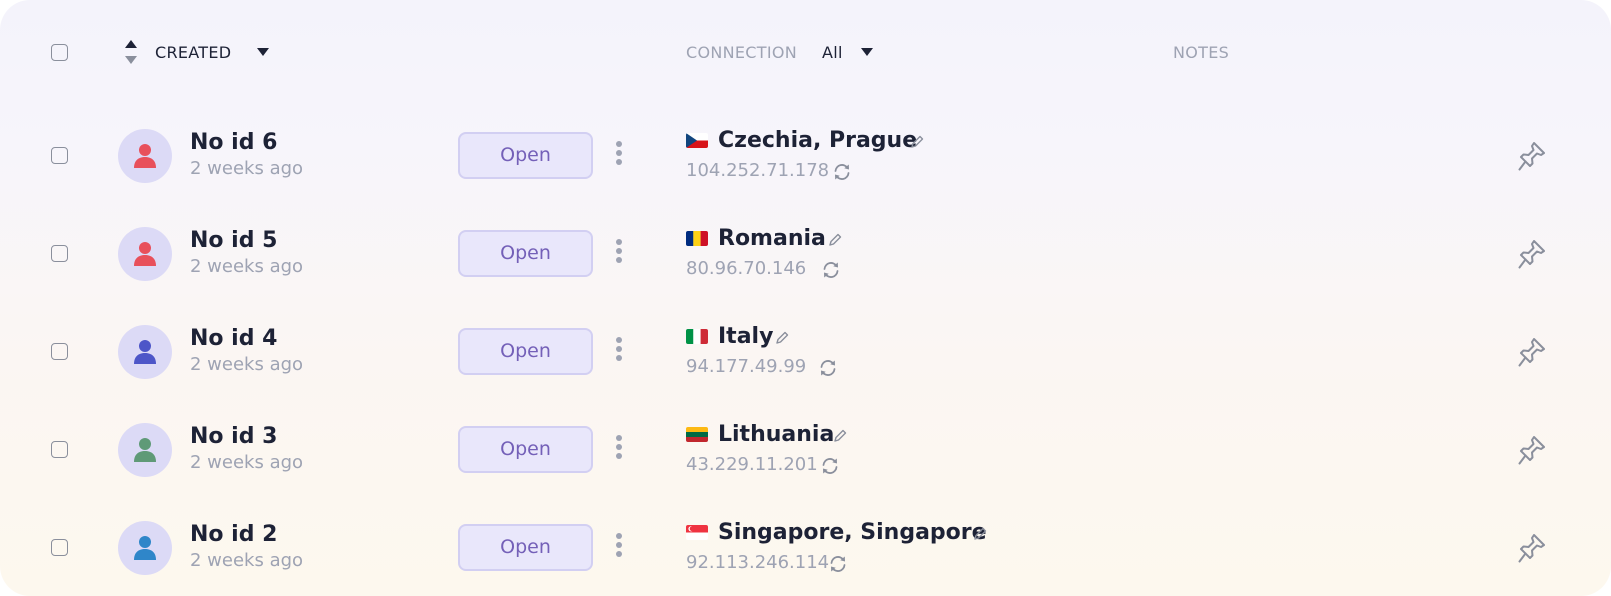 Image resolution: width=1611 pixels, height=596 pixels. What do you see at coordinates (742, 52) in the screenshot?
I see `connection-column-header: CONNECTION` at bounding box center [742, 52].